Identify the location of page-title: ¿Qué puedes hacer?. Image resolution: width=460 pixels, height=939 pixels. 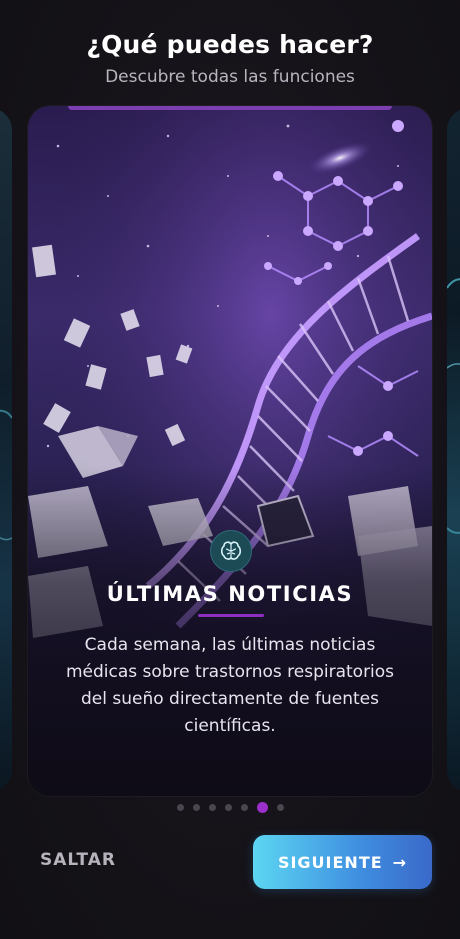
(230, 44).